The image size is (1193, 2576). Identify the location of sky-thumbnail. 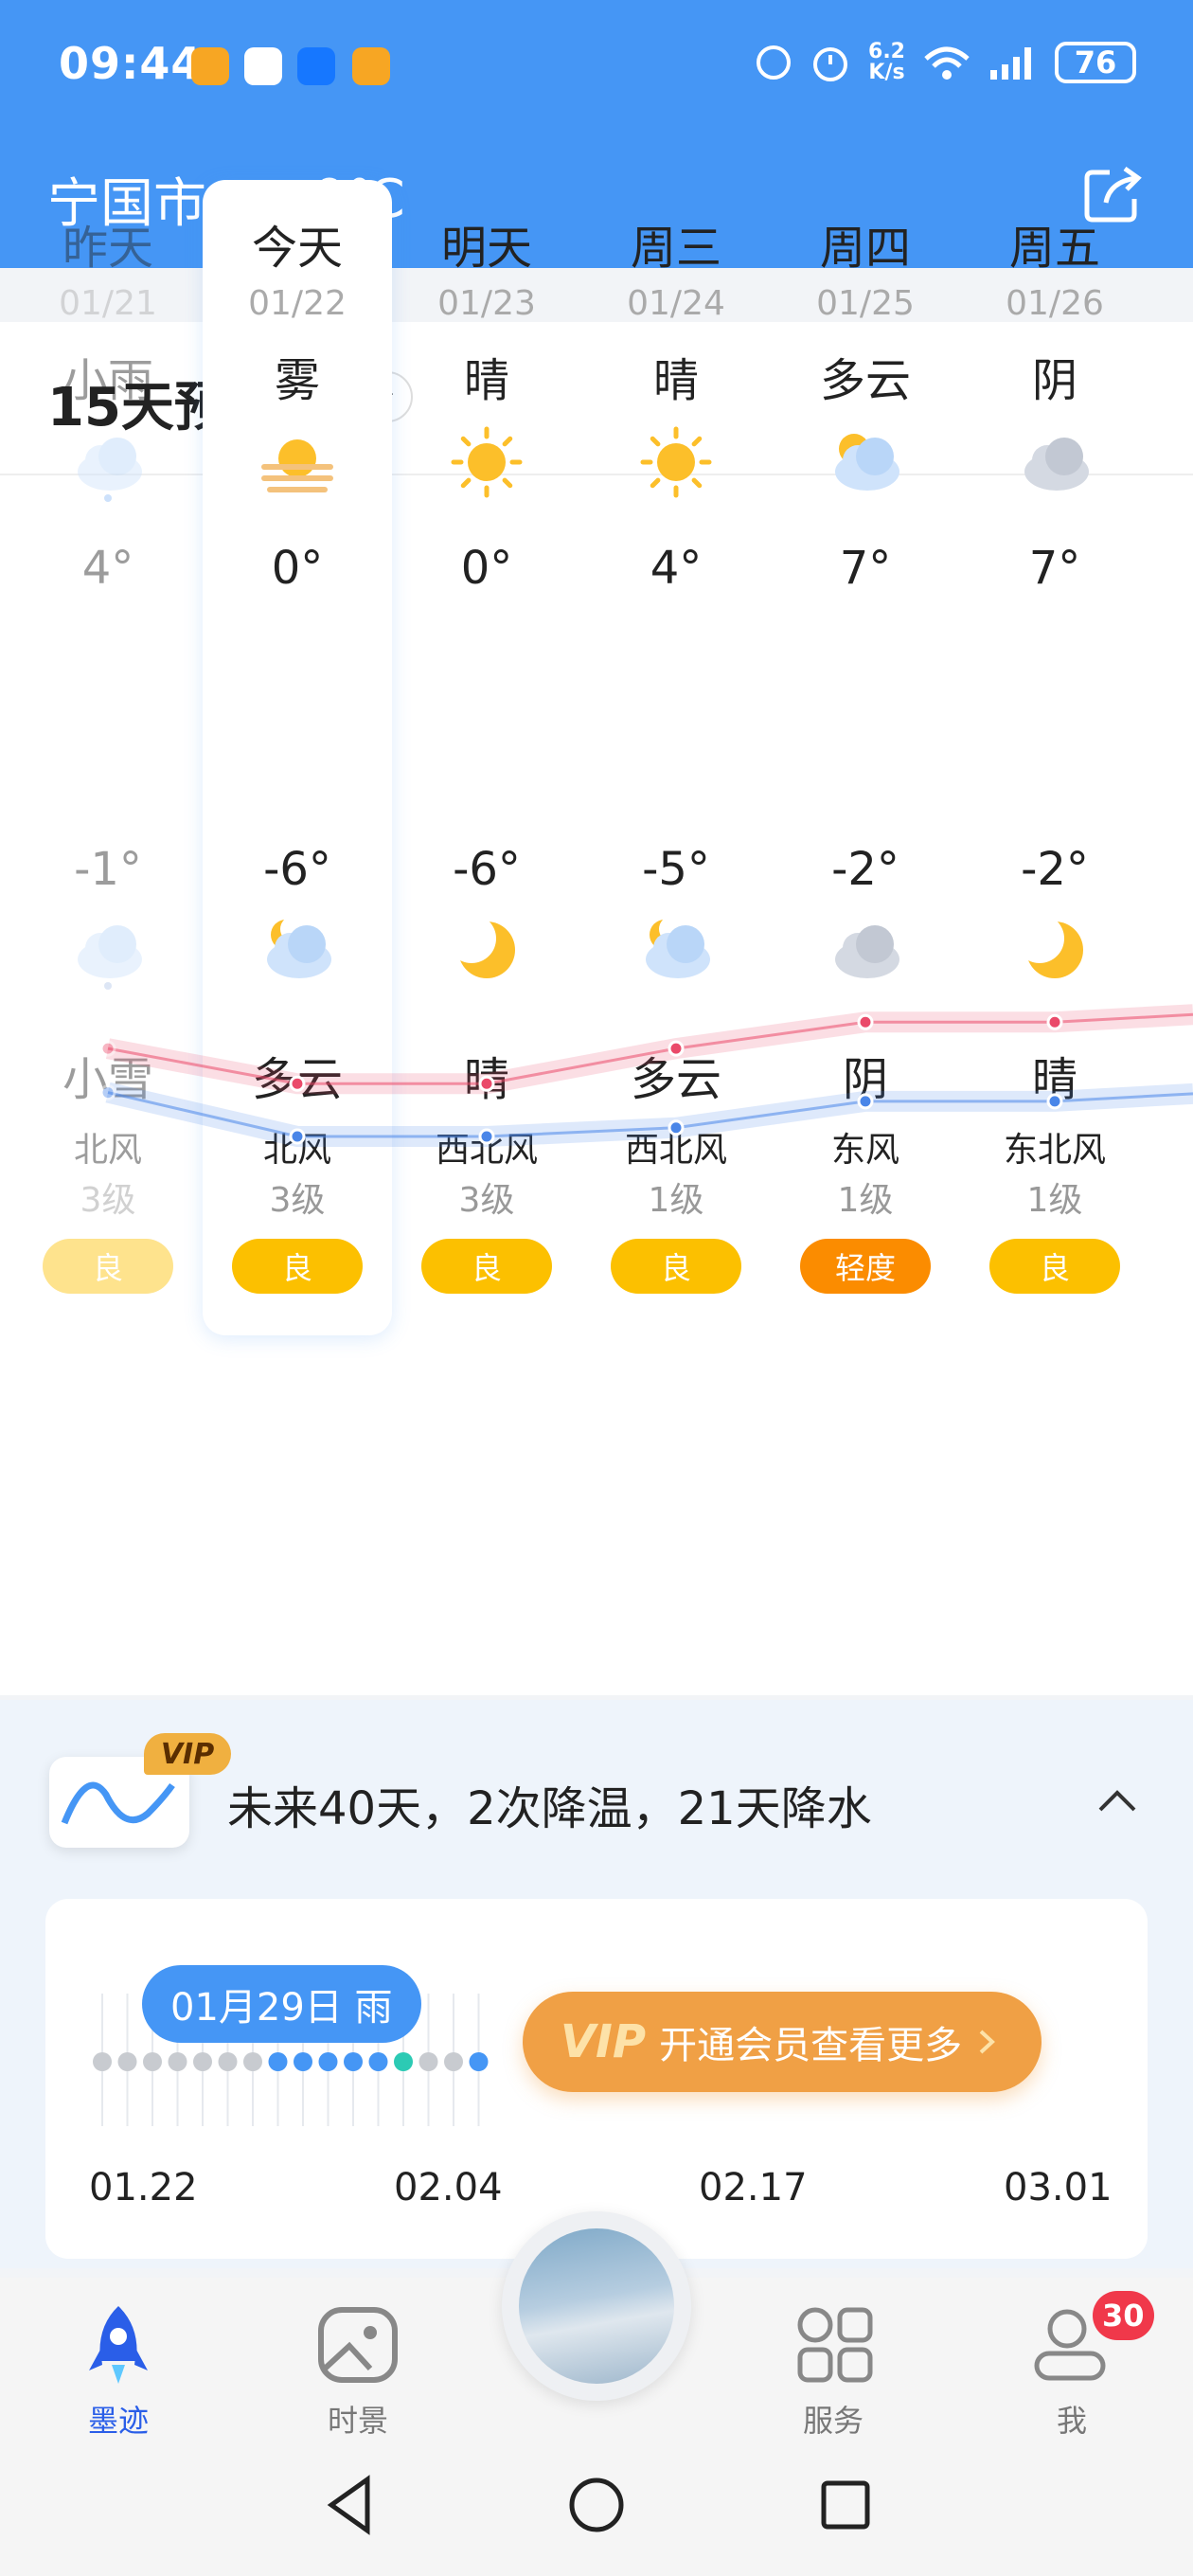
(596, 2306).